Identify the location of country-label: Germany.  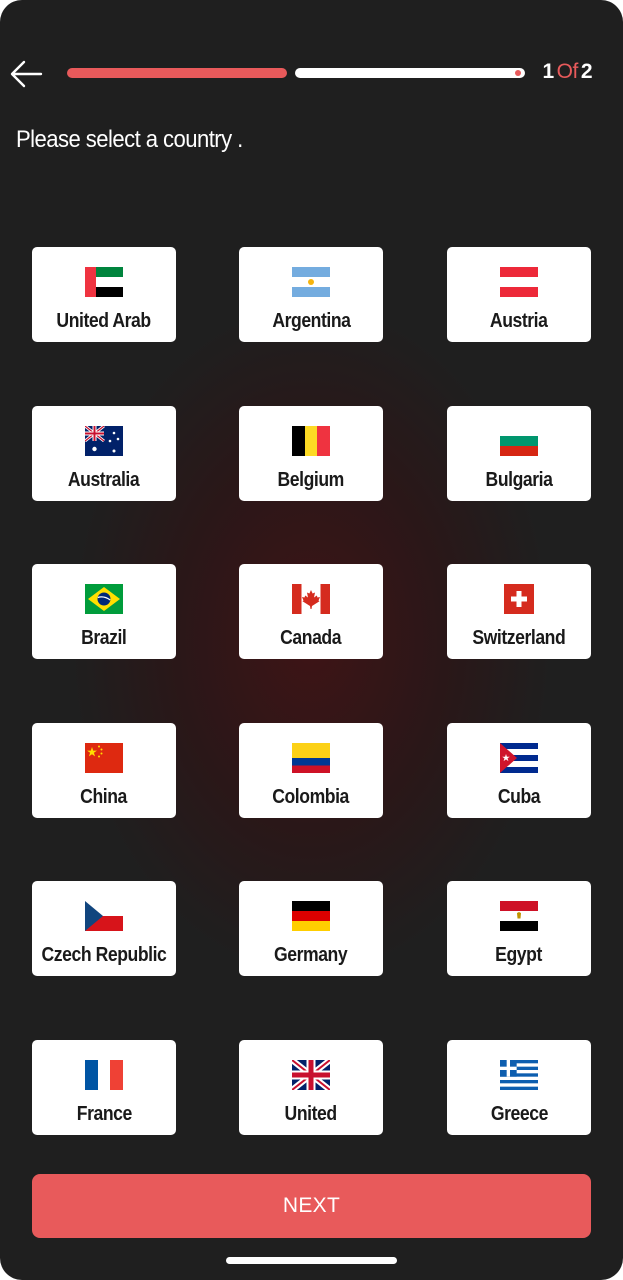
(311, 955).